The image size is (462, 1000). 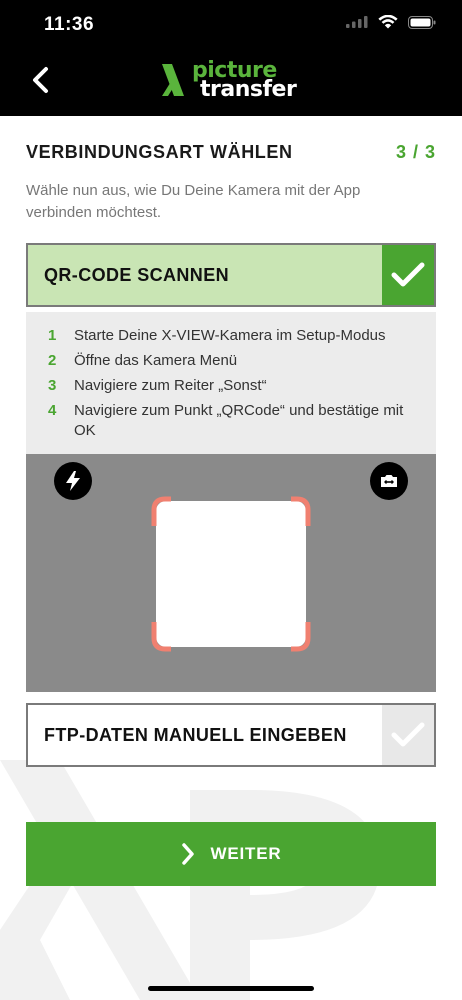 I want to click on step-number: 4, so click(x=52, y=410).